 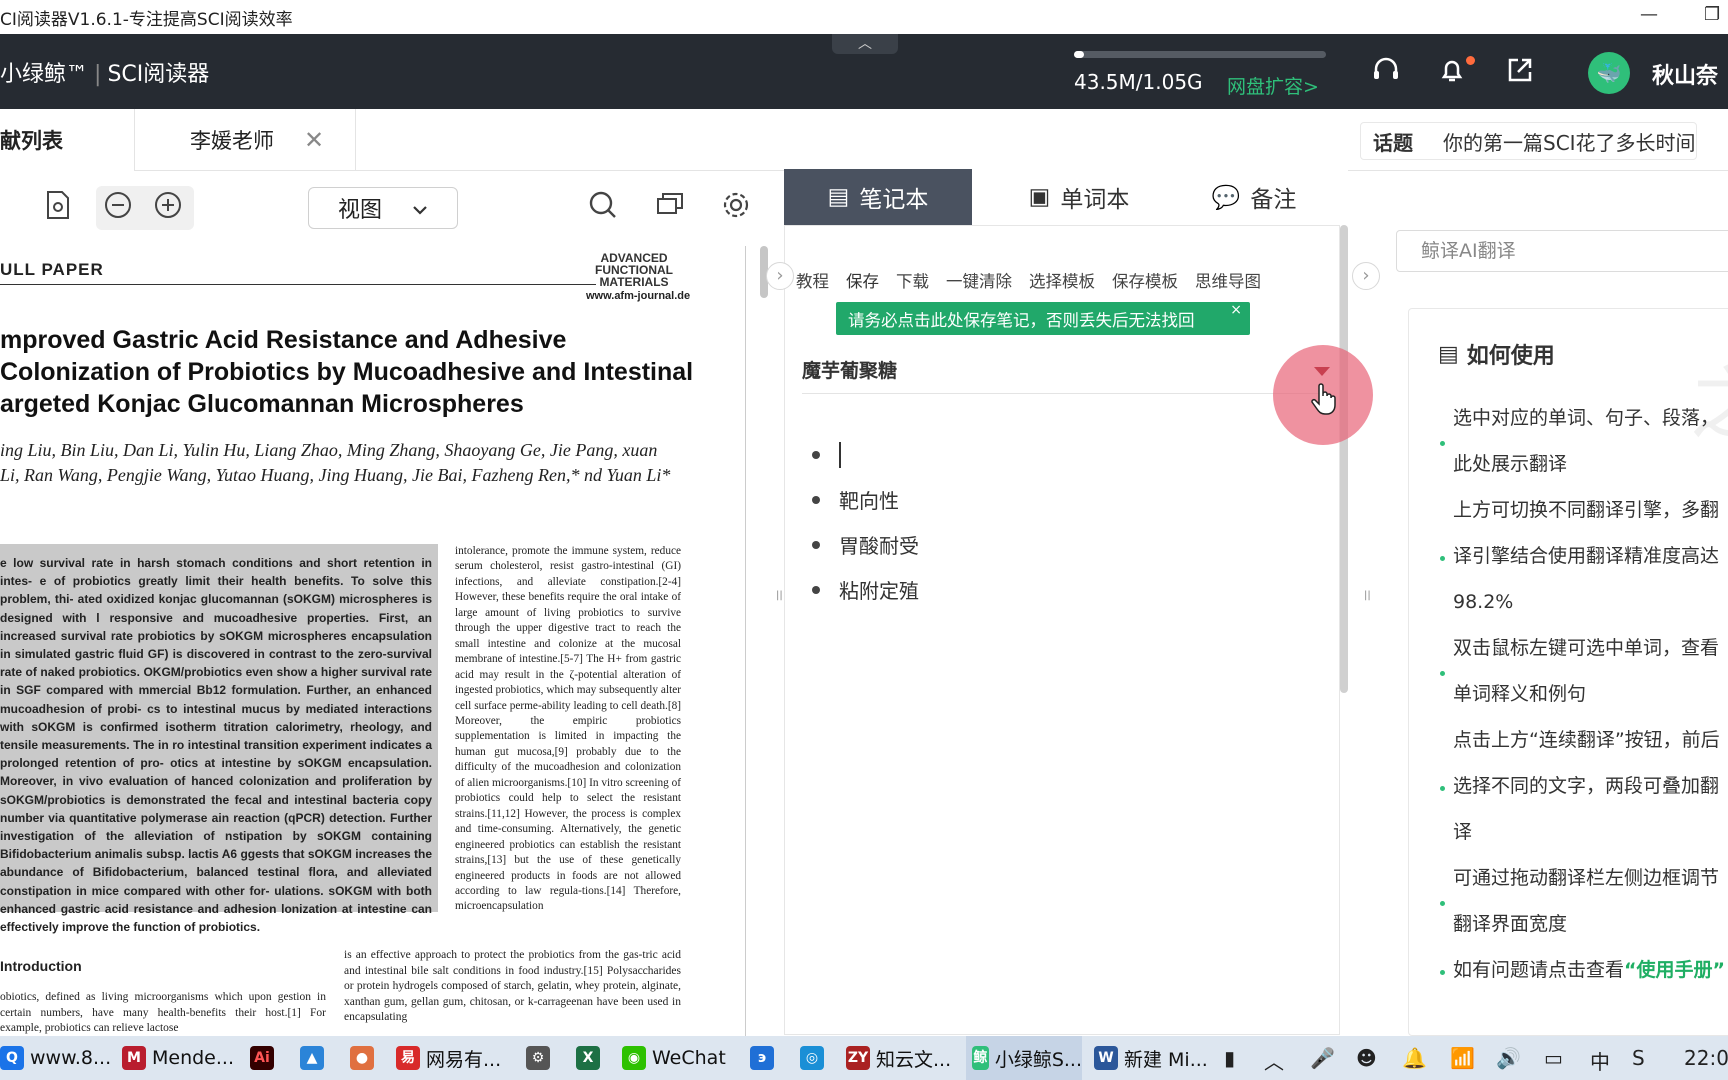 I want to click on display-icon: ▭, so click(x=1553, y=1058).